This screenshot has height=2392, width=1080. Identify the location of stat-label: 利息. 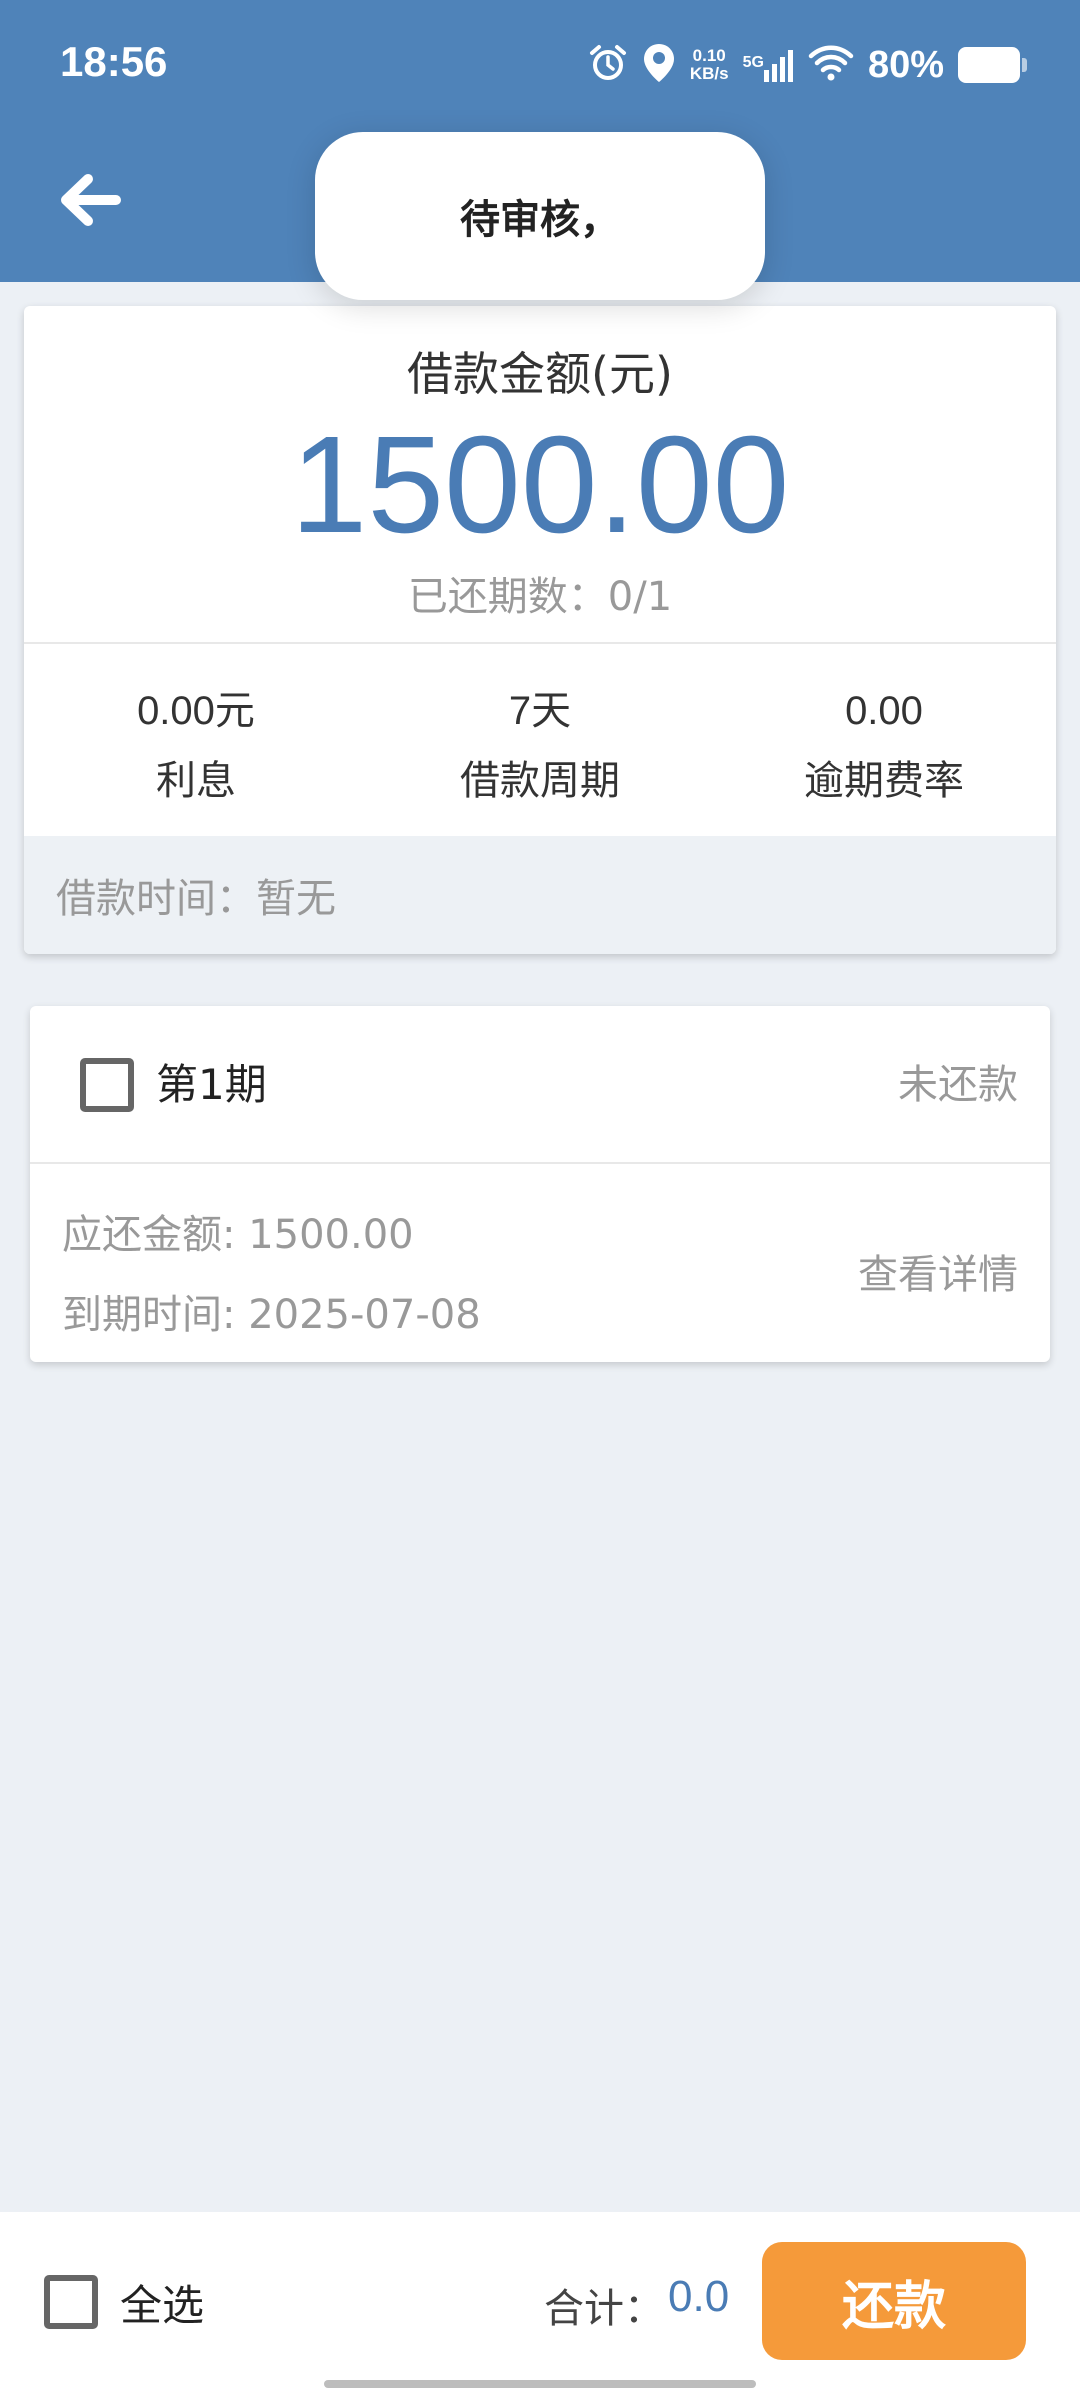
(196, 781).